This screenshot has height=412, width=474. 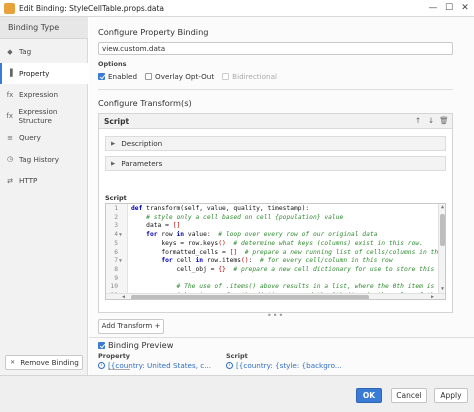 What do you see at coordinates (185, 76) in the screenshot?
I see `option-label: Overlay Opt-Out` at bounding box center [185, 76].